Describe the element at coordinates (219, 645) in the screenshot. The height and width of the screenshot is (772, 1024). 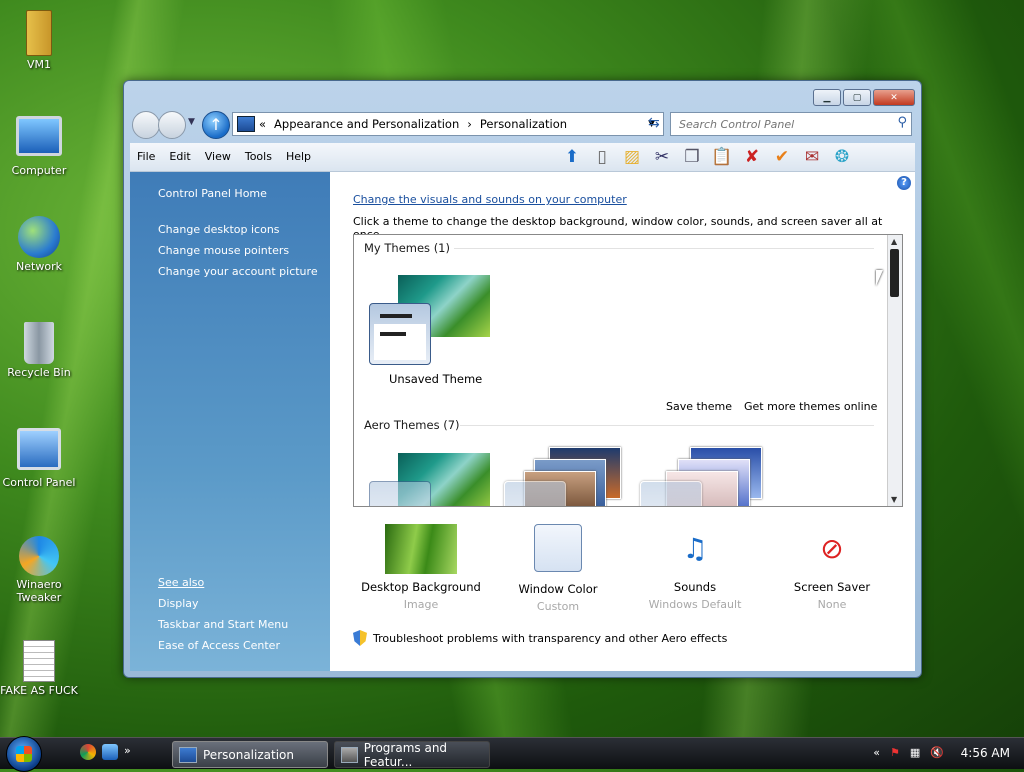
I see `ease-of-access-link: Ease of Access Center` at that location.